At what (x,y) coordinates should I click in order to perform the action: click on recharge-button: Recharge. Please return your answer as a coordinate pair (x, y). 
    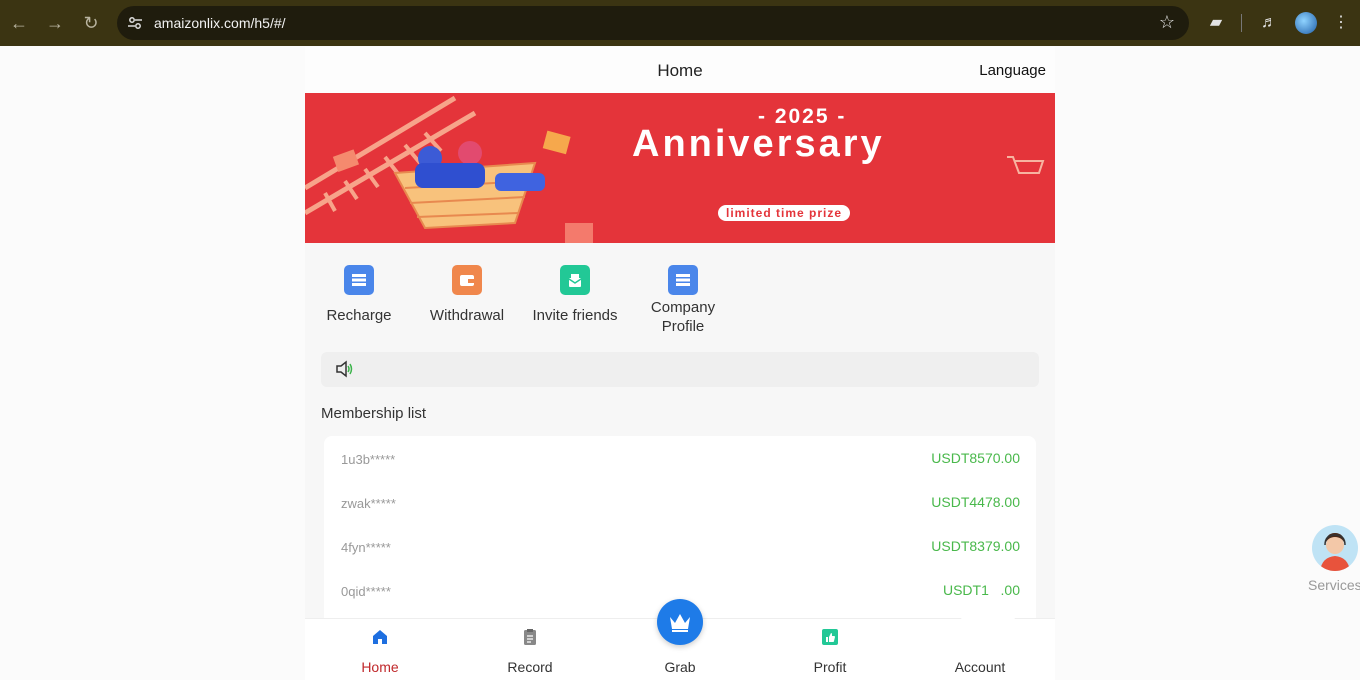
    Looking at the image, I should click on (359, 295).